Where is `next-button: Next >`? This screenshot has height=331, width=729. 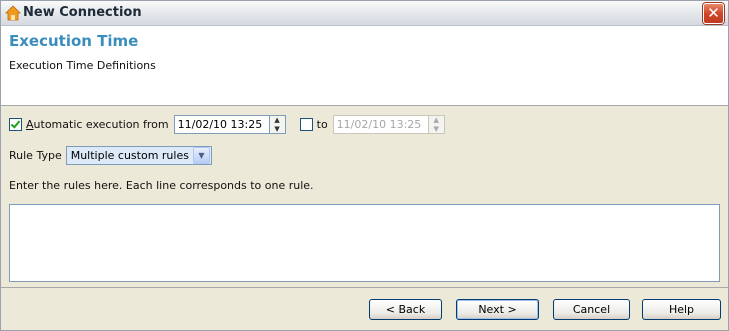
next-button: Next > is located at coordinates (497, 309).